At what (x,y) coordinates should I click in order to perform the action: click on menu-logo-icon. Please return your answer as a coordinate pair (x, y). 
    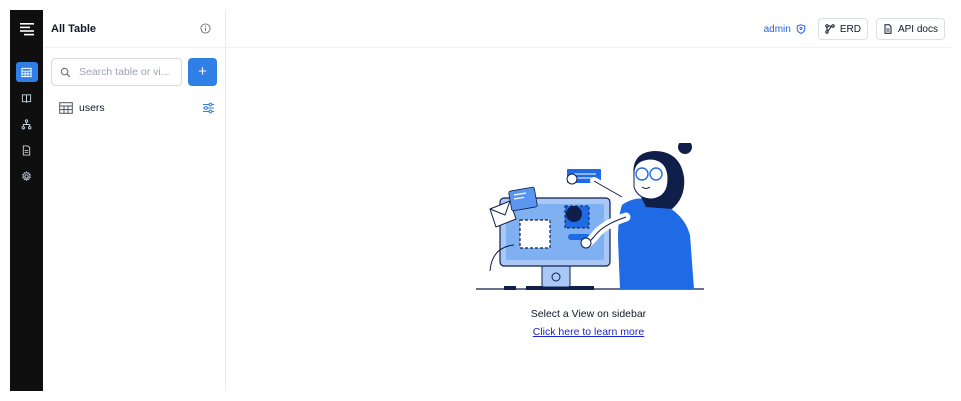
    Looking at the image, I should click on (27, 29).